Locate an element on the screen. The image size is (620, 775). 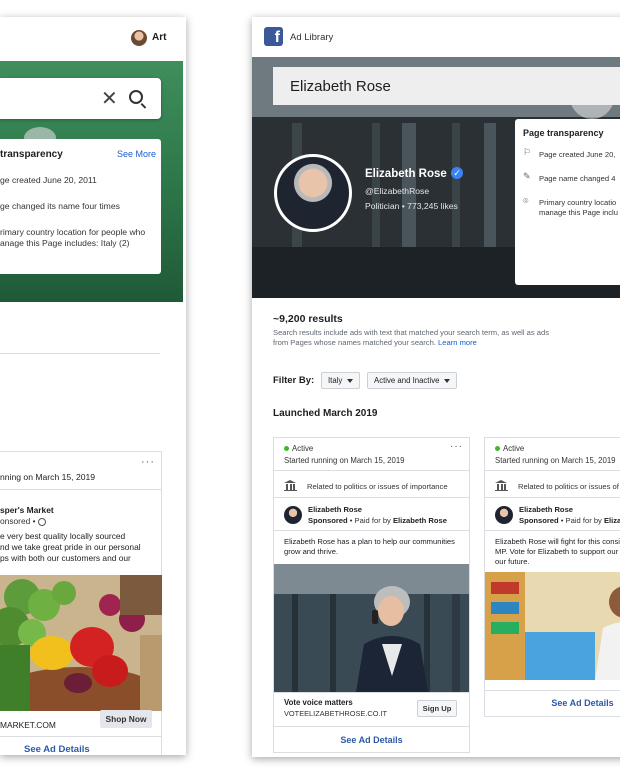
facebook-logo-icon: f is located at coordinates (273, 36).